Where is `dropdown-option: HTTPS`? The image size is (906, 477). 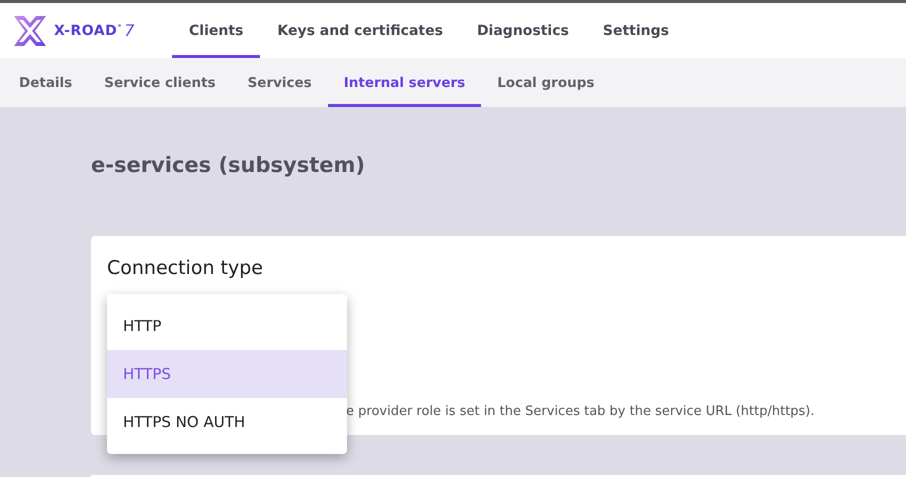 dropdown-option: HTTPS is located at coordinates (227, 374).